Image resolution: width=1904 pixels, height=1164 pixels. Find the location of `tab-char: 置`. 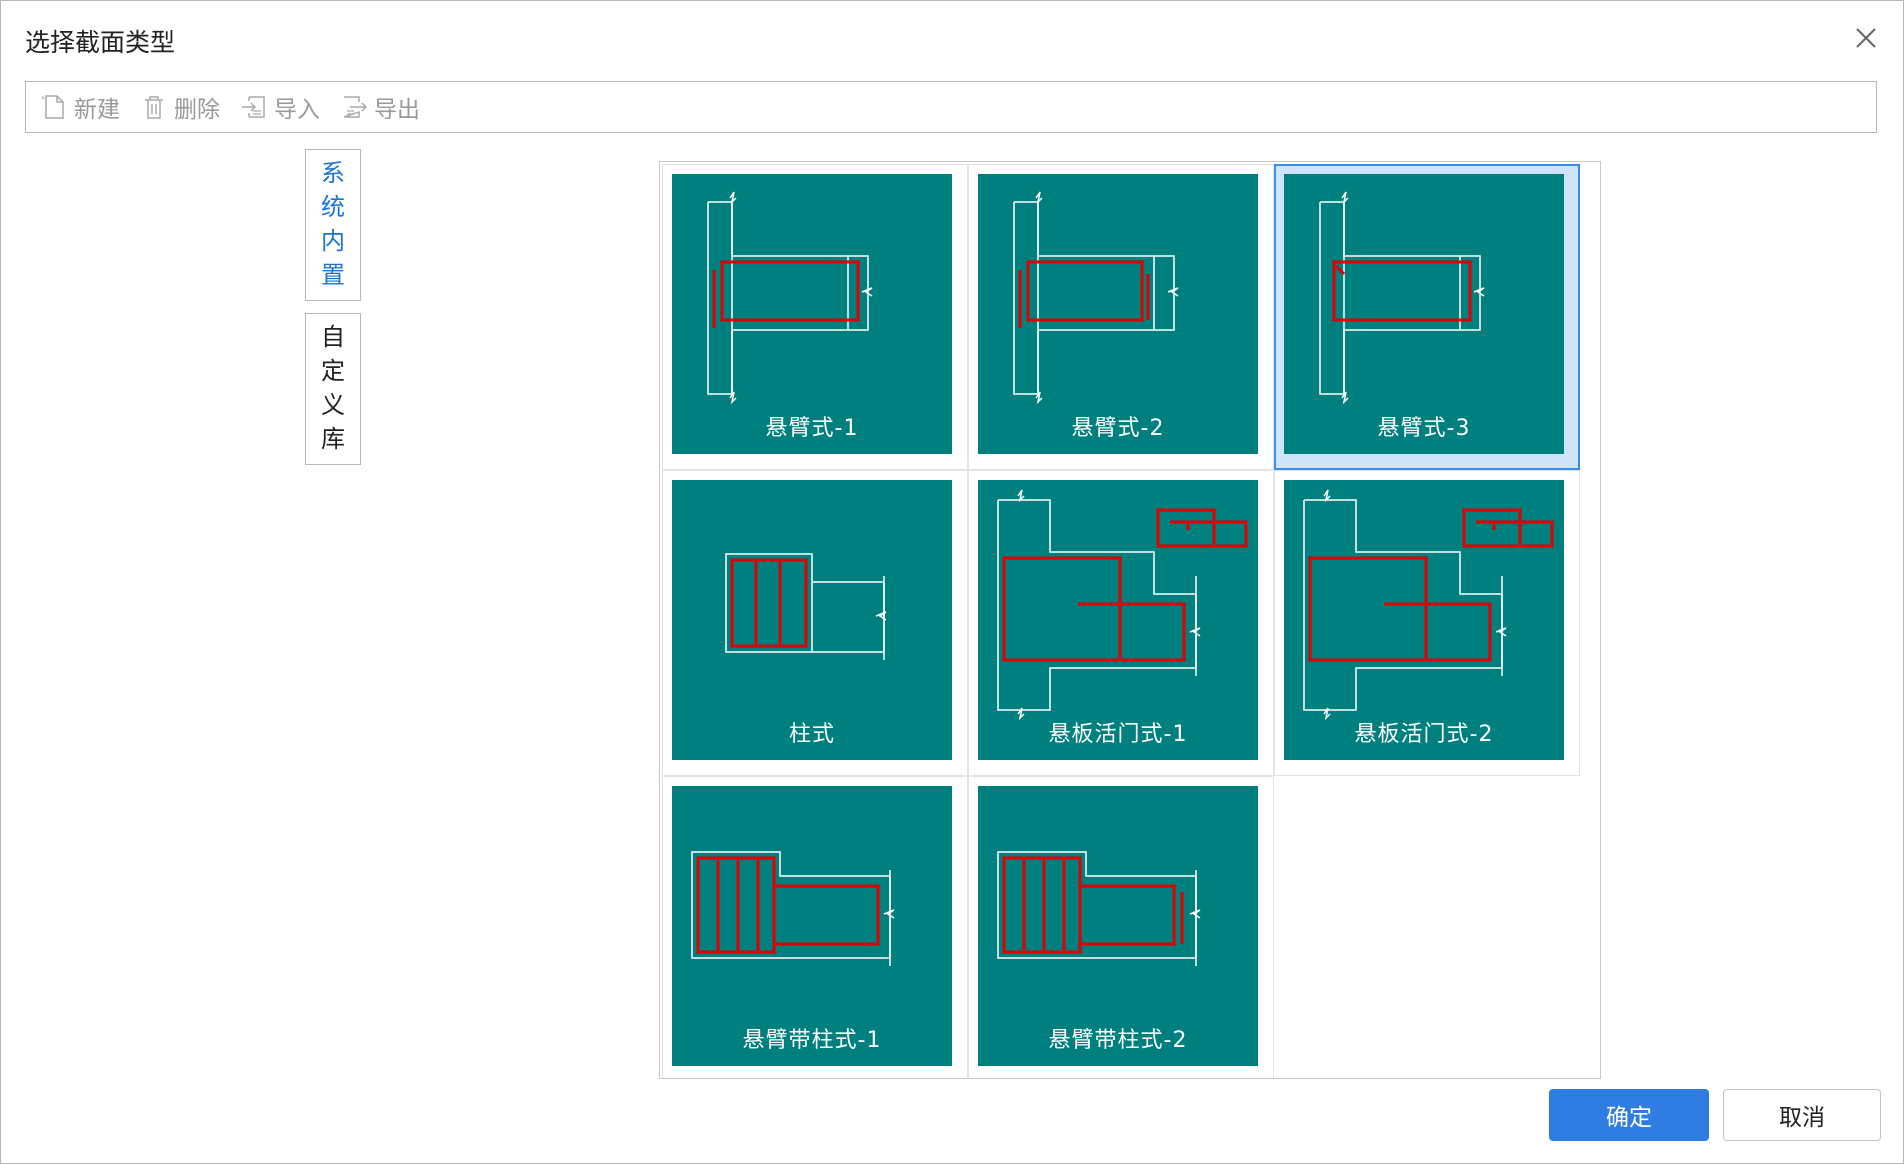

tab-char: 置 is located at coordinates (333, 275).